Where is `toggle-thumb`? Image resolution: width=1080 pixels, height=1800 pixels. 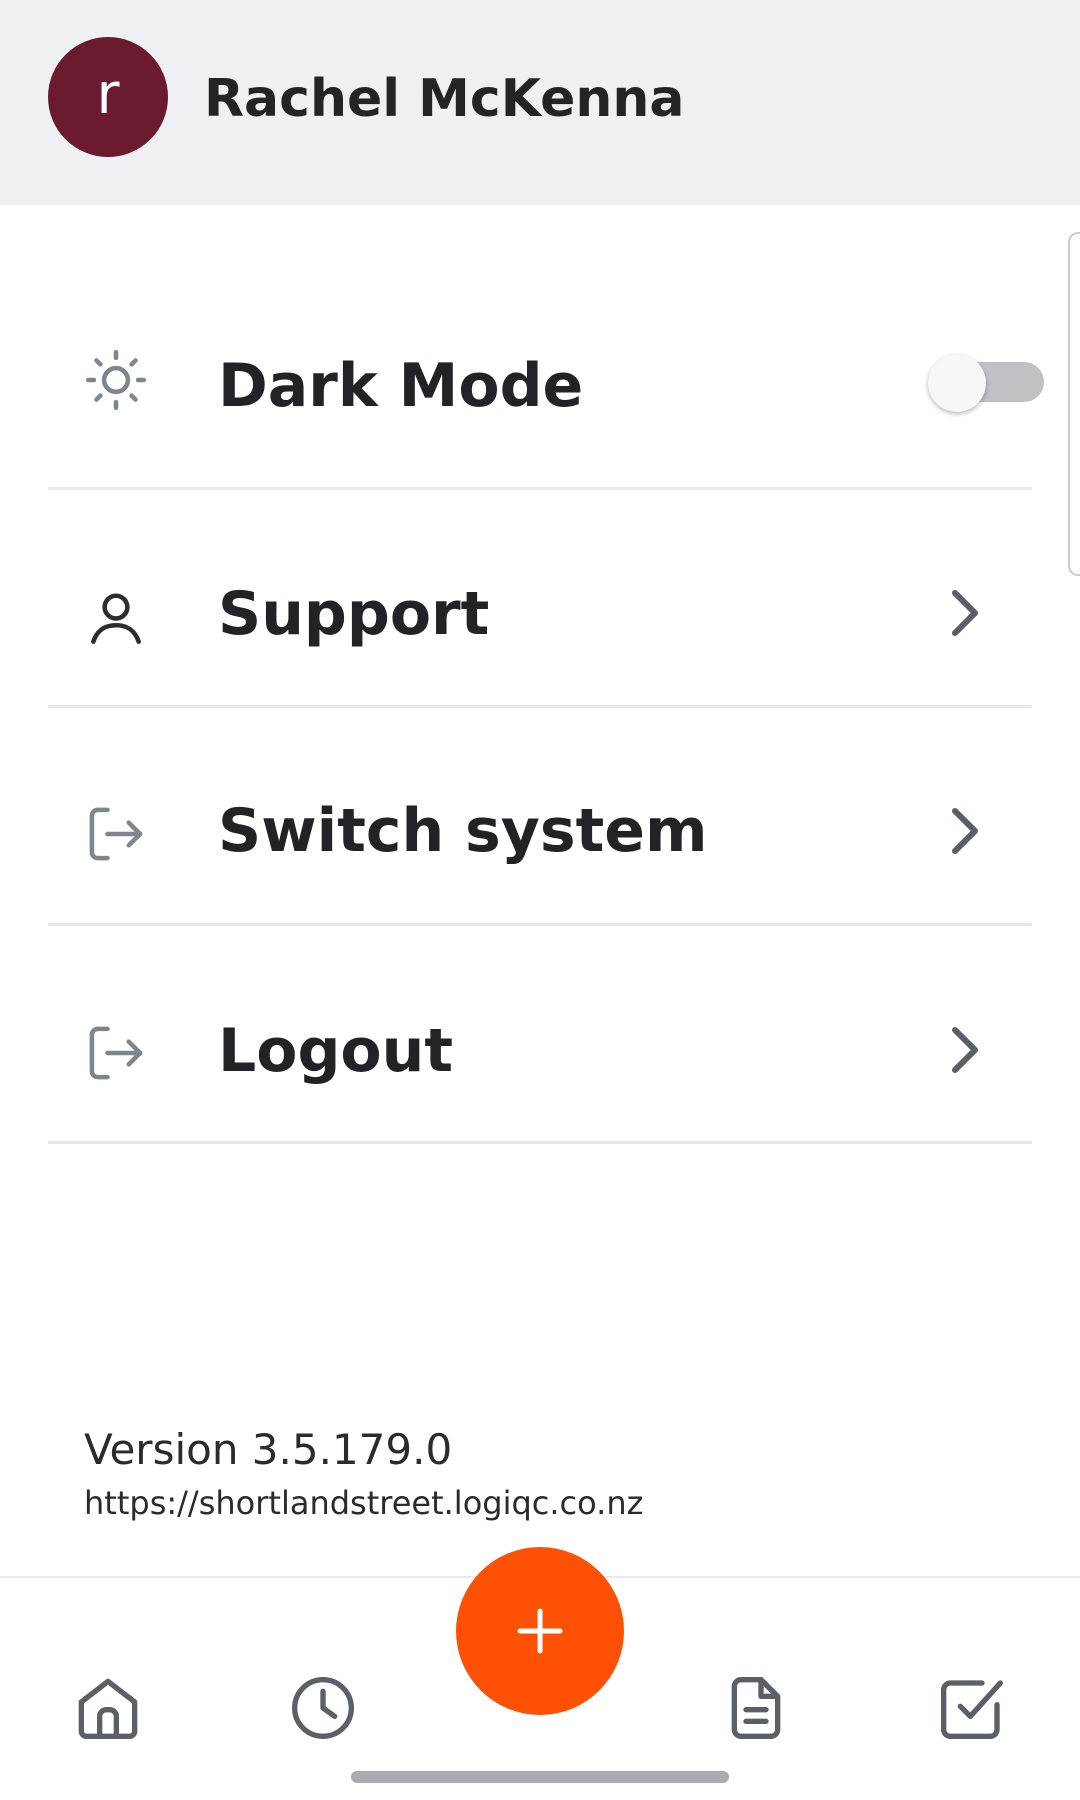 toggle-thumb is located at coordinates (957, 383).